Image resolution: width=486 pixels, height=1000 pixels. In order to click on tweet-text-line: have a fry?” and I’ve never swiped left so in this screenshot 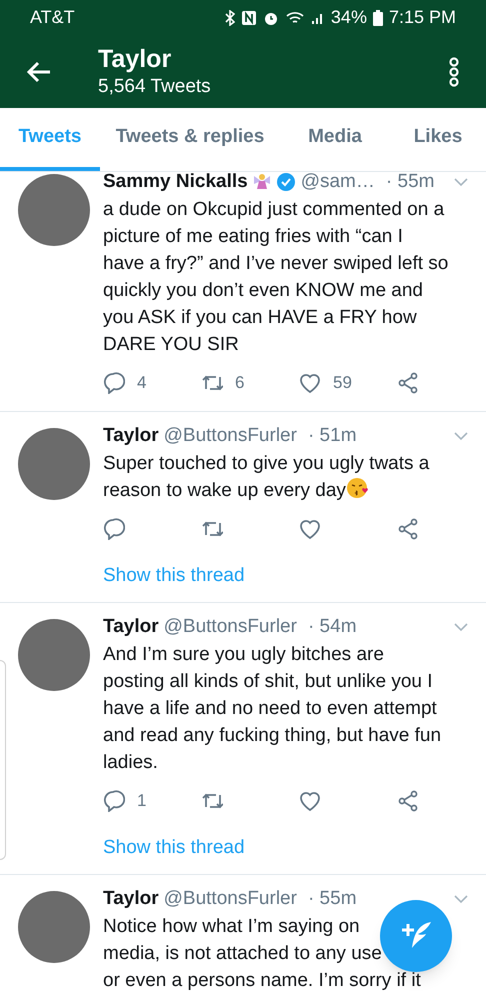, I will do `click(275, 264)`.